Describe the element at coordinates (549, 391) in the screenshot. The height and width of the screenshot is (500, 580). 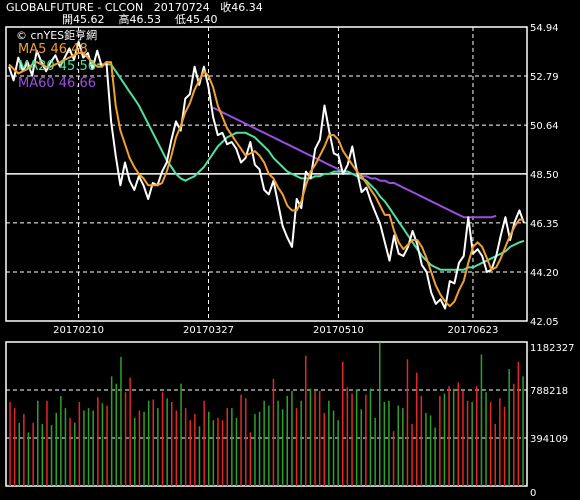
I see `volume-y-tick-label: 788218` at that location.